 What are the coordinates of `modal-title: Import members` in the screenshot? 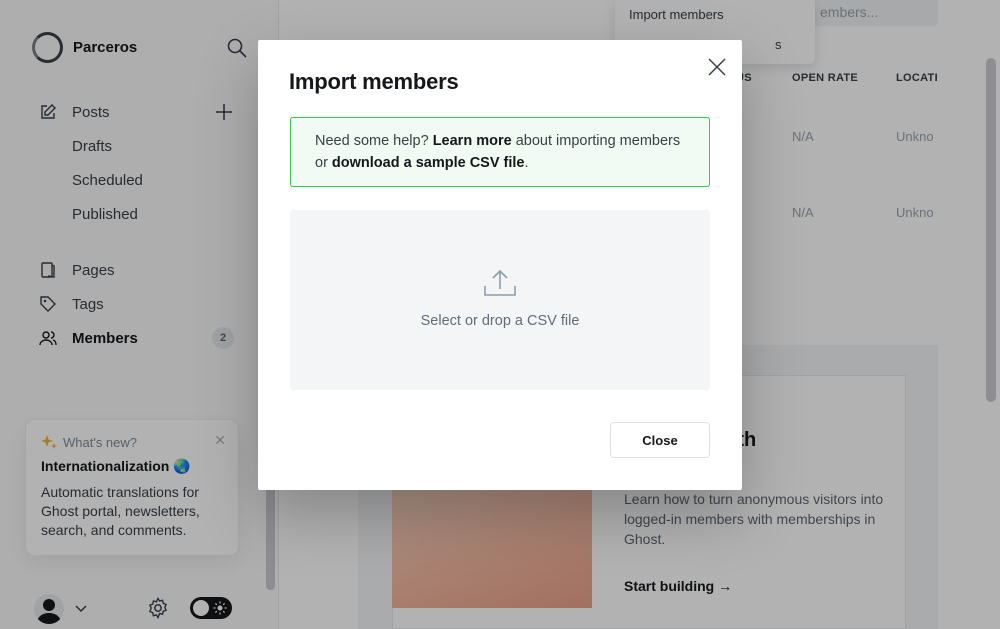 It's located at (374, 81).